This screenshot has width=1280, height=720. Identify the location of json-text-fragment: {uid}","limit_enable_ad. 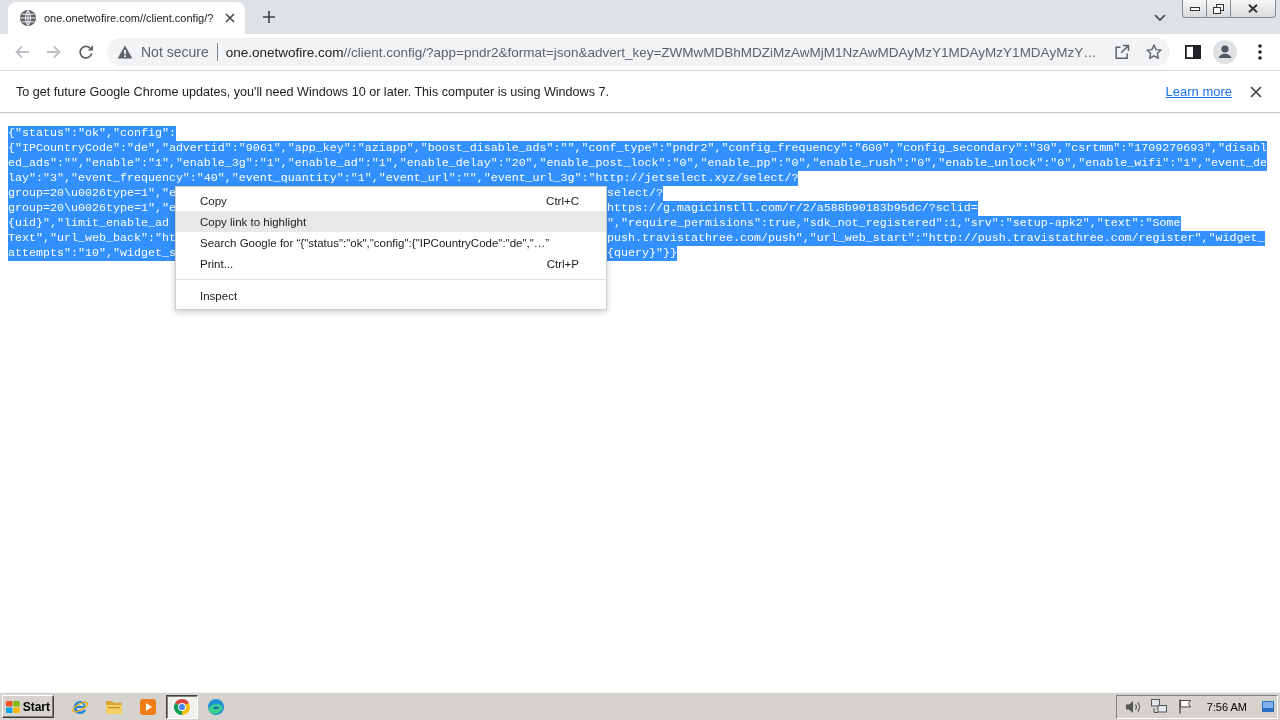
(92, 223).